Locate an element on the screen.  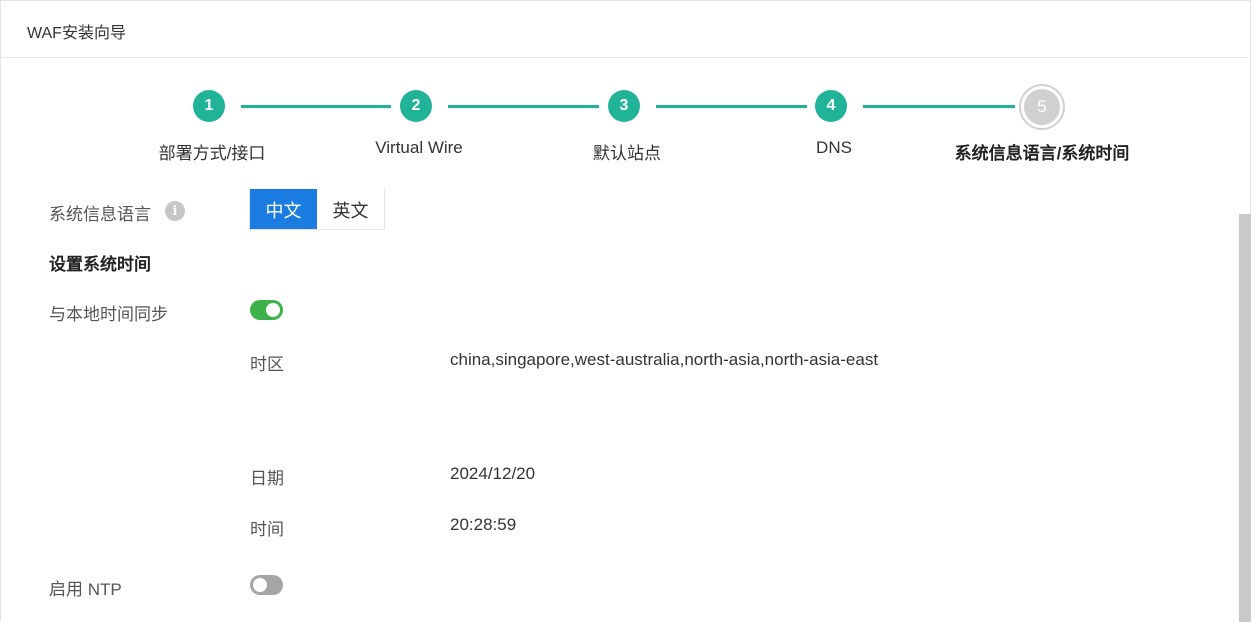
step-1-circle: 1 is located at coordinates (209, 106).